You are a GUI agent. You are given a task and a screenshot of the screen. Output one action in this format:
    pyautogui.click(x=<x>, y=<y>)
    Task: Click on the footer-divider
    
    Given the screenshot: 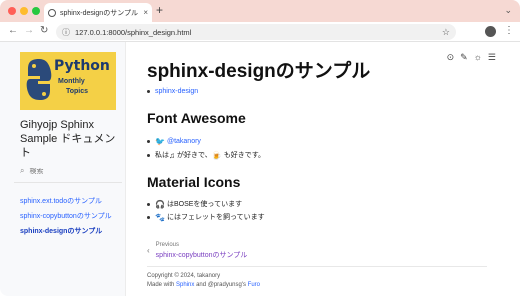 What is the action you would take?
    pyautogui.click(x=317, y=266)
    